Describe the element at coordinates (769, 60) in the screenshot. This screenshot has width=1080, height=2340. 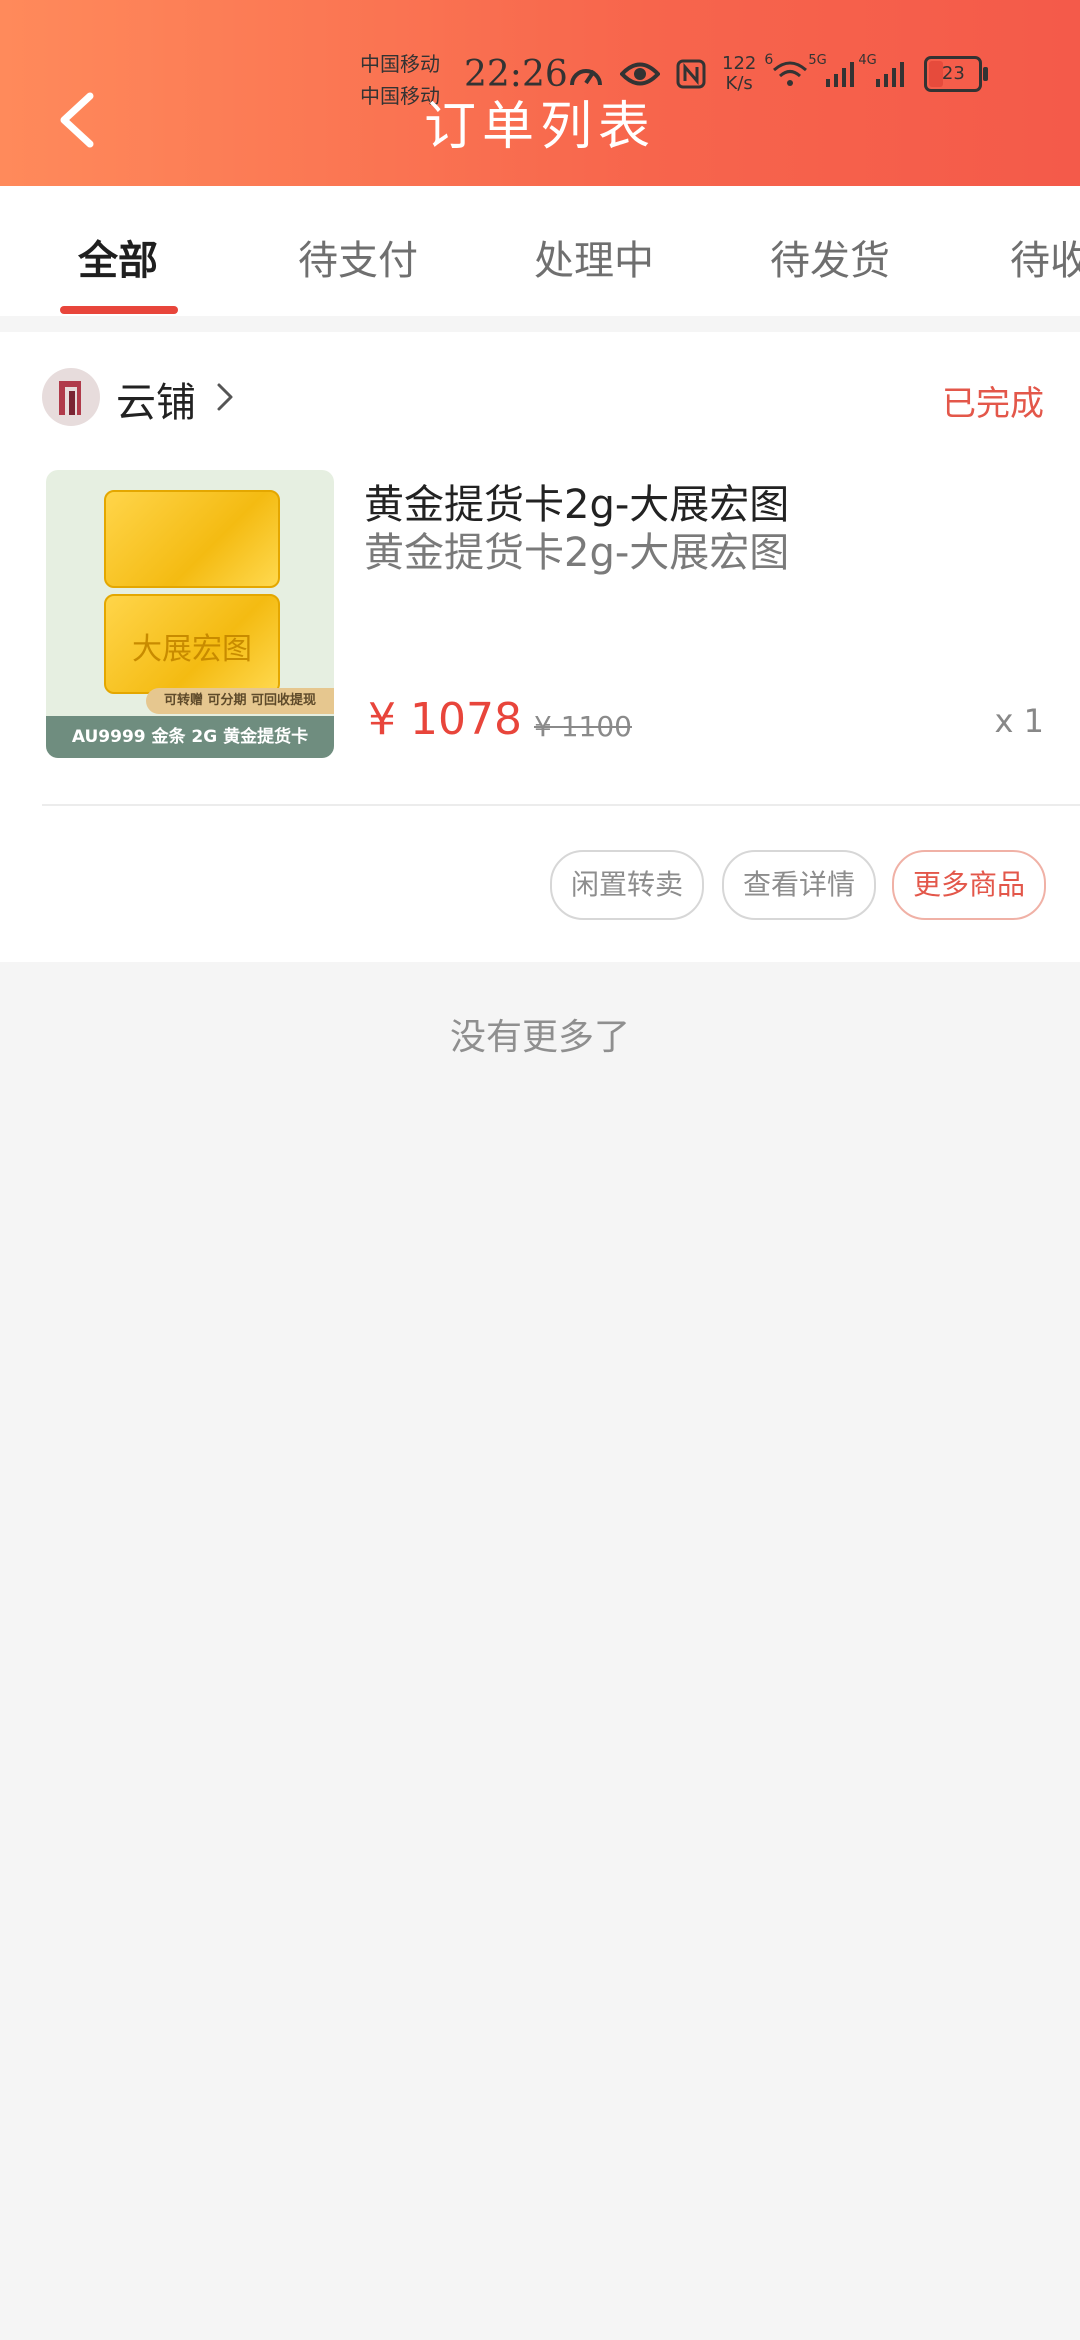
I see `wifi-label: 6` at that location.